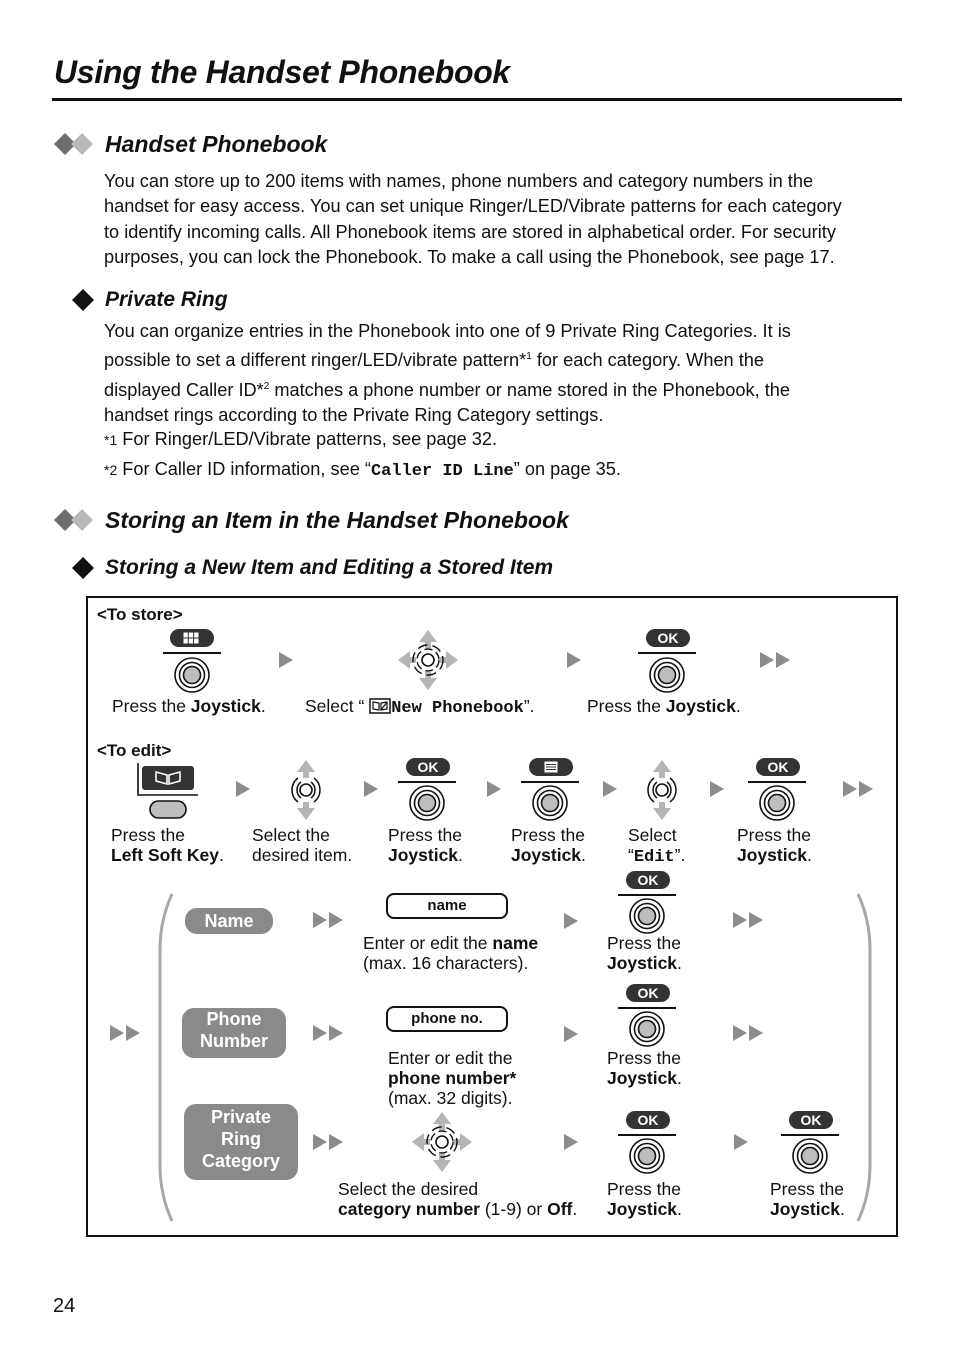 This screenshot has height=1352, width=954. What do you see at coordinates (380, 706) in the screenshot?
I see `new-phonebook-icon` at bounding box center [380, 706].